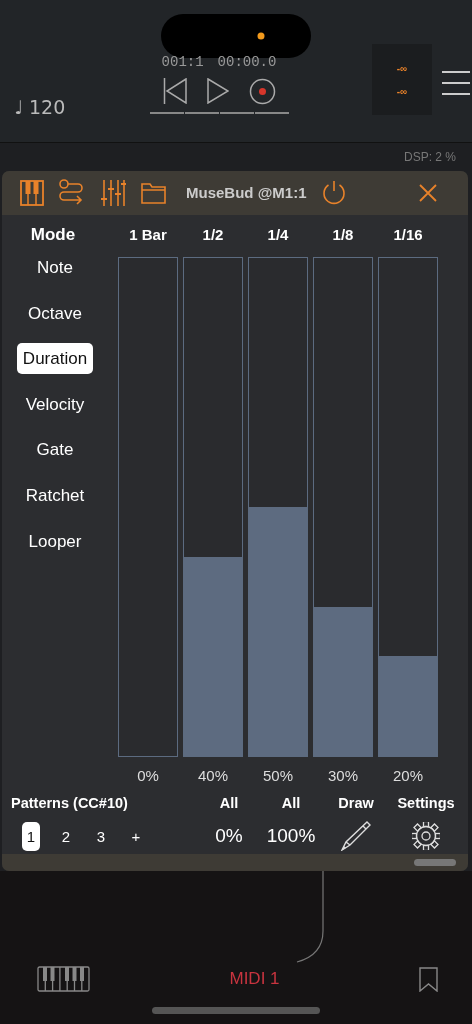 The width and height of the screenshot is (472, 1024). What do you see at coordinates (213, 234) in the screenshot?
I see `step-label: 1/2` at bounding box center [213, 234].